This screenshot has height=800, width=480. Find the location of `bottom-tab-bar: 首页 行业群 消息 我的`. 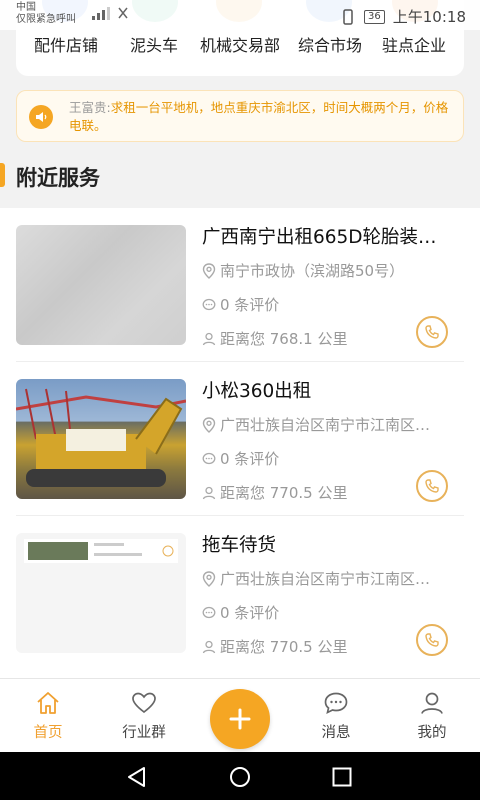

bottom-tab-bar: 首页 行业群 消息 我的 is located at coordinates (240, 715).